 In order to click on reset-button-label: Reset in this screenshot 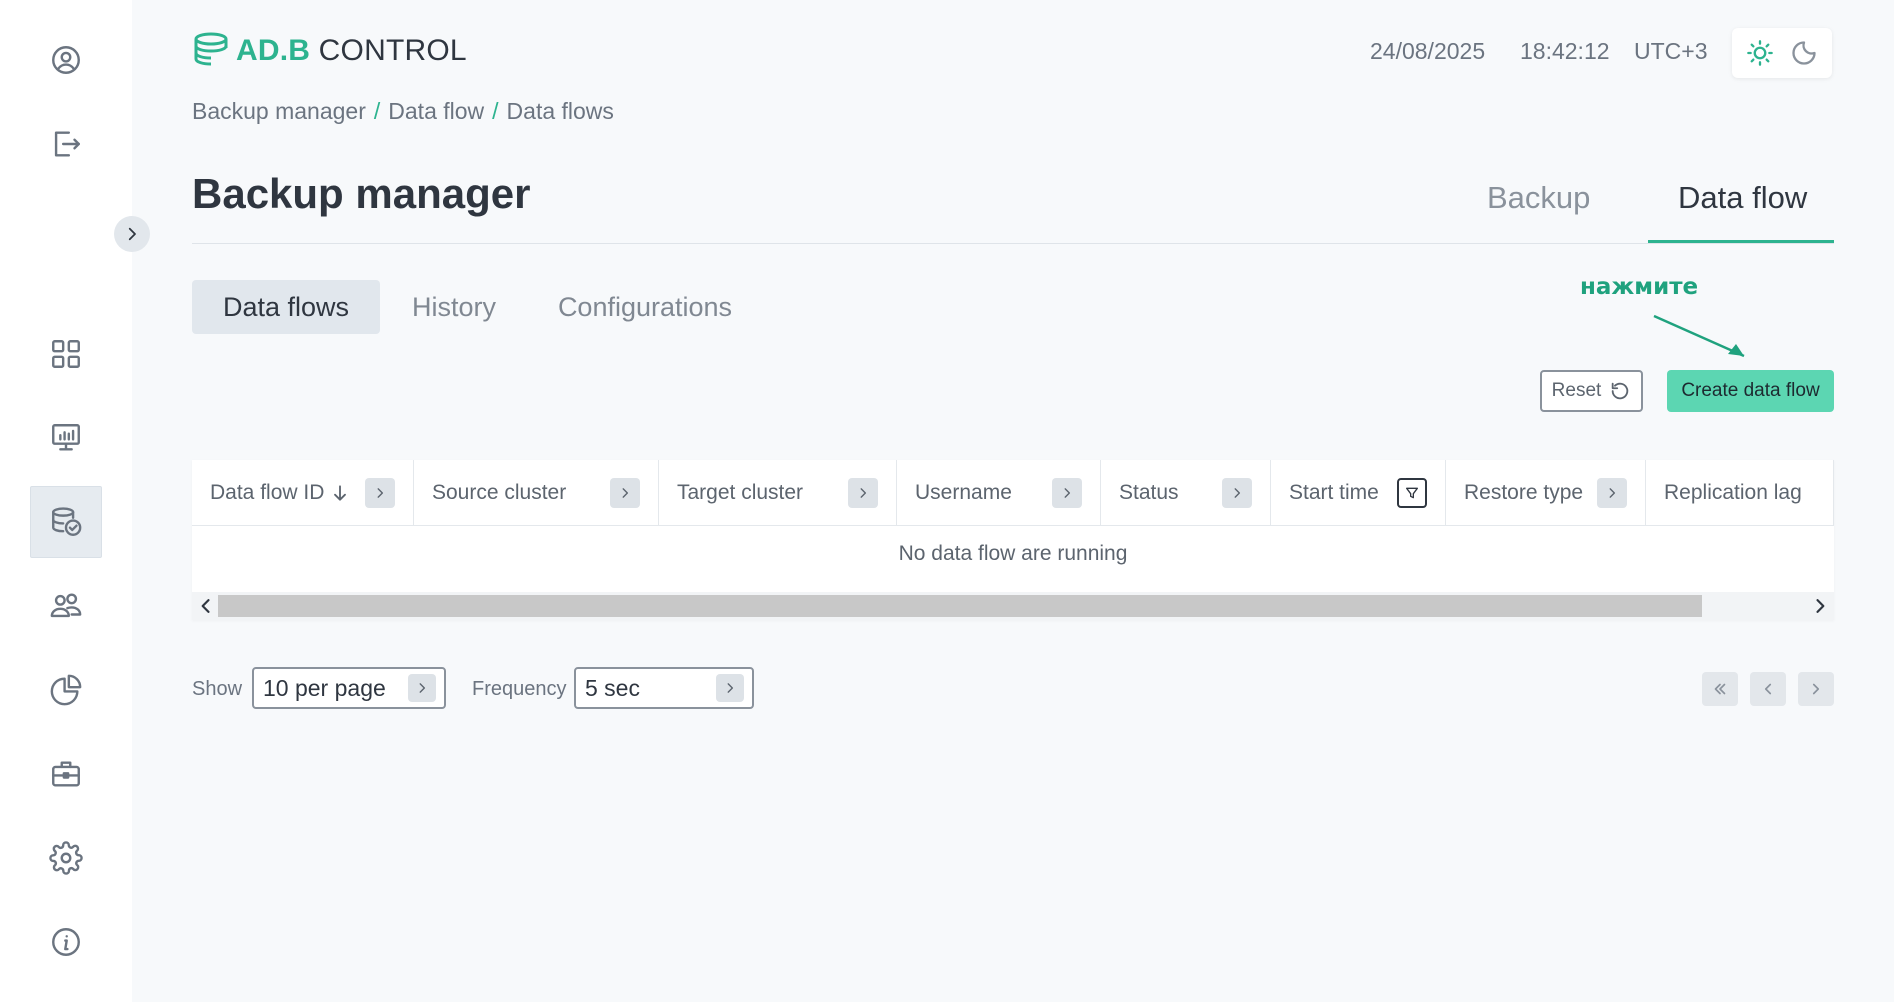, I will do `click(1576, 390)`.